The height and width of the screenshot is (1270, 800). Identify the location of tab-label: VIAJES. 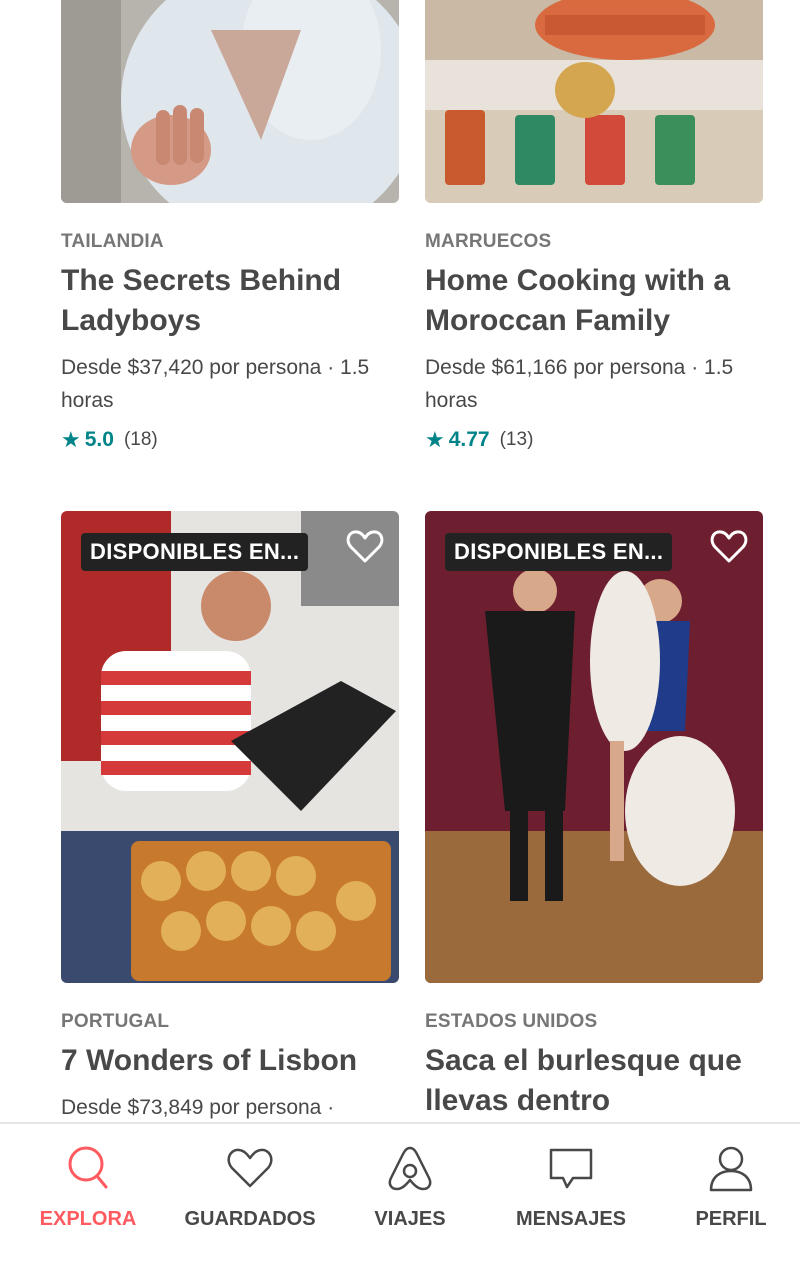
(410, 1219).